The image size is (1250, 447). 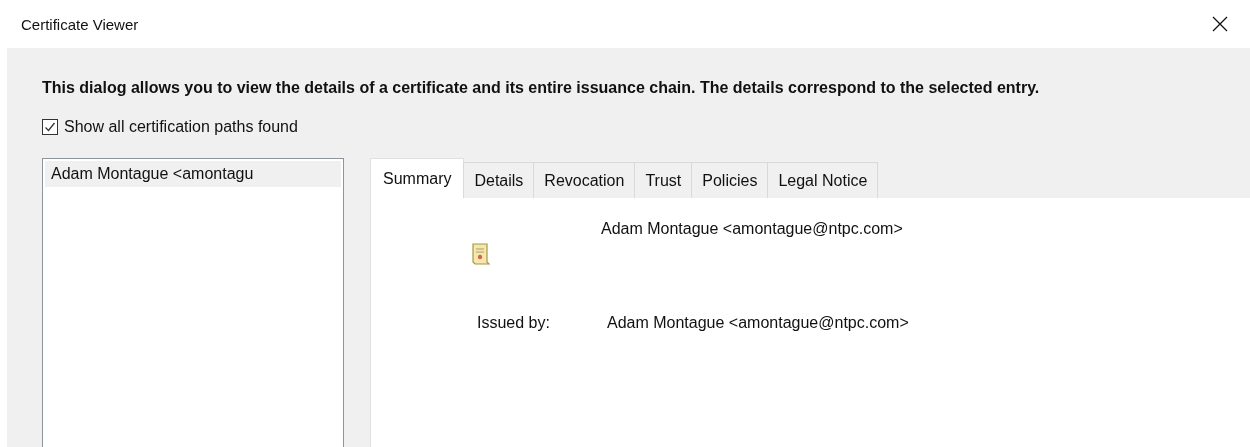 What do you see at coordinates (181, 127) in the screenshot?
I see `checkbox-label: Show all certification paths found` at bounding box center [181, 127].